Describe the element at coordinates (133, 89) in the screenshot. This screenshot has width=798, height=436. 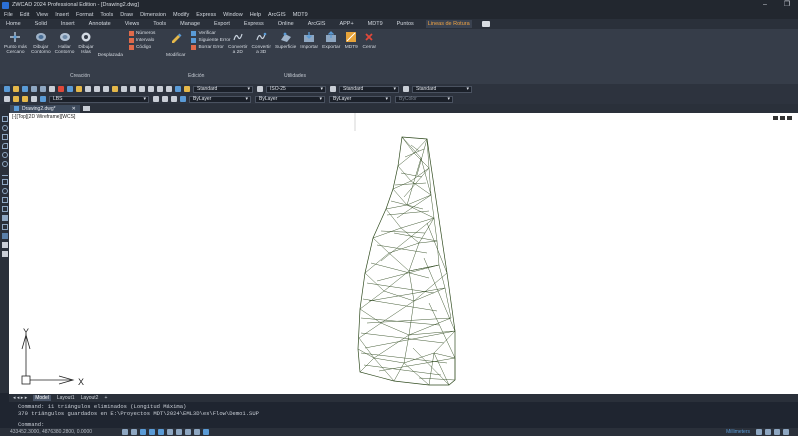
I see `zoom-window-icon` at that location.